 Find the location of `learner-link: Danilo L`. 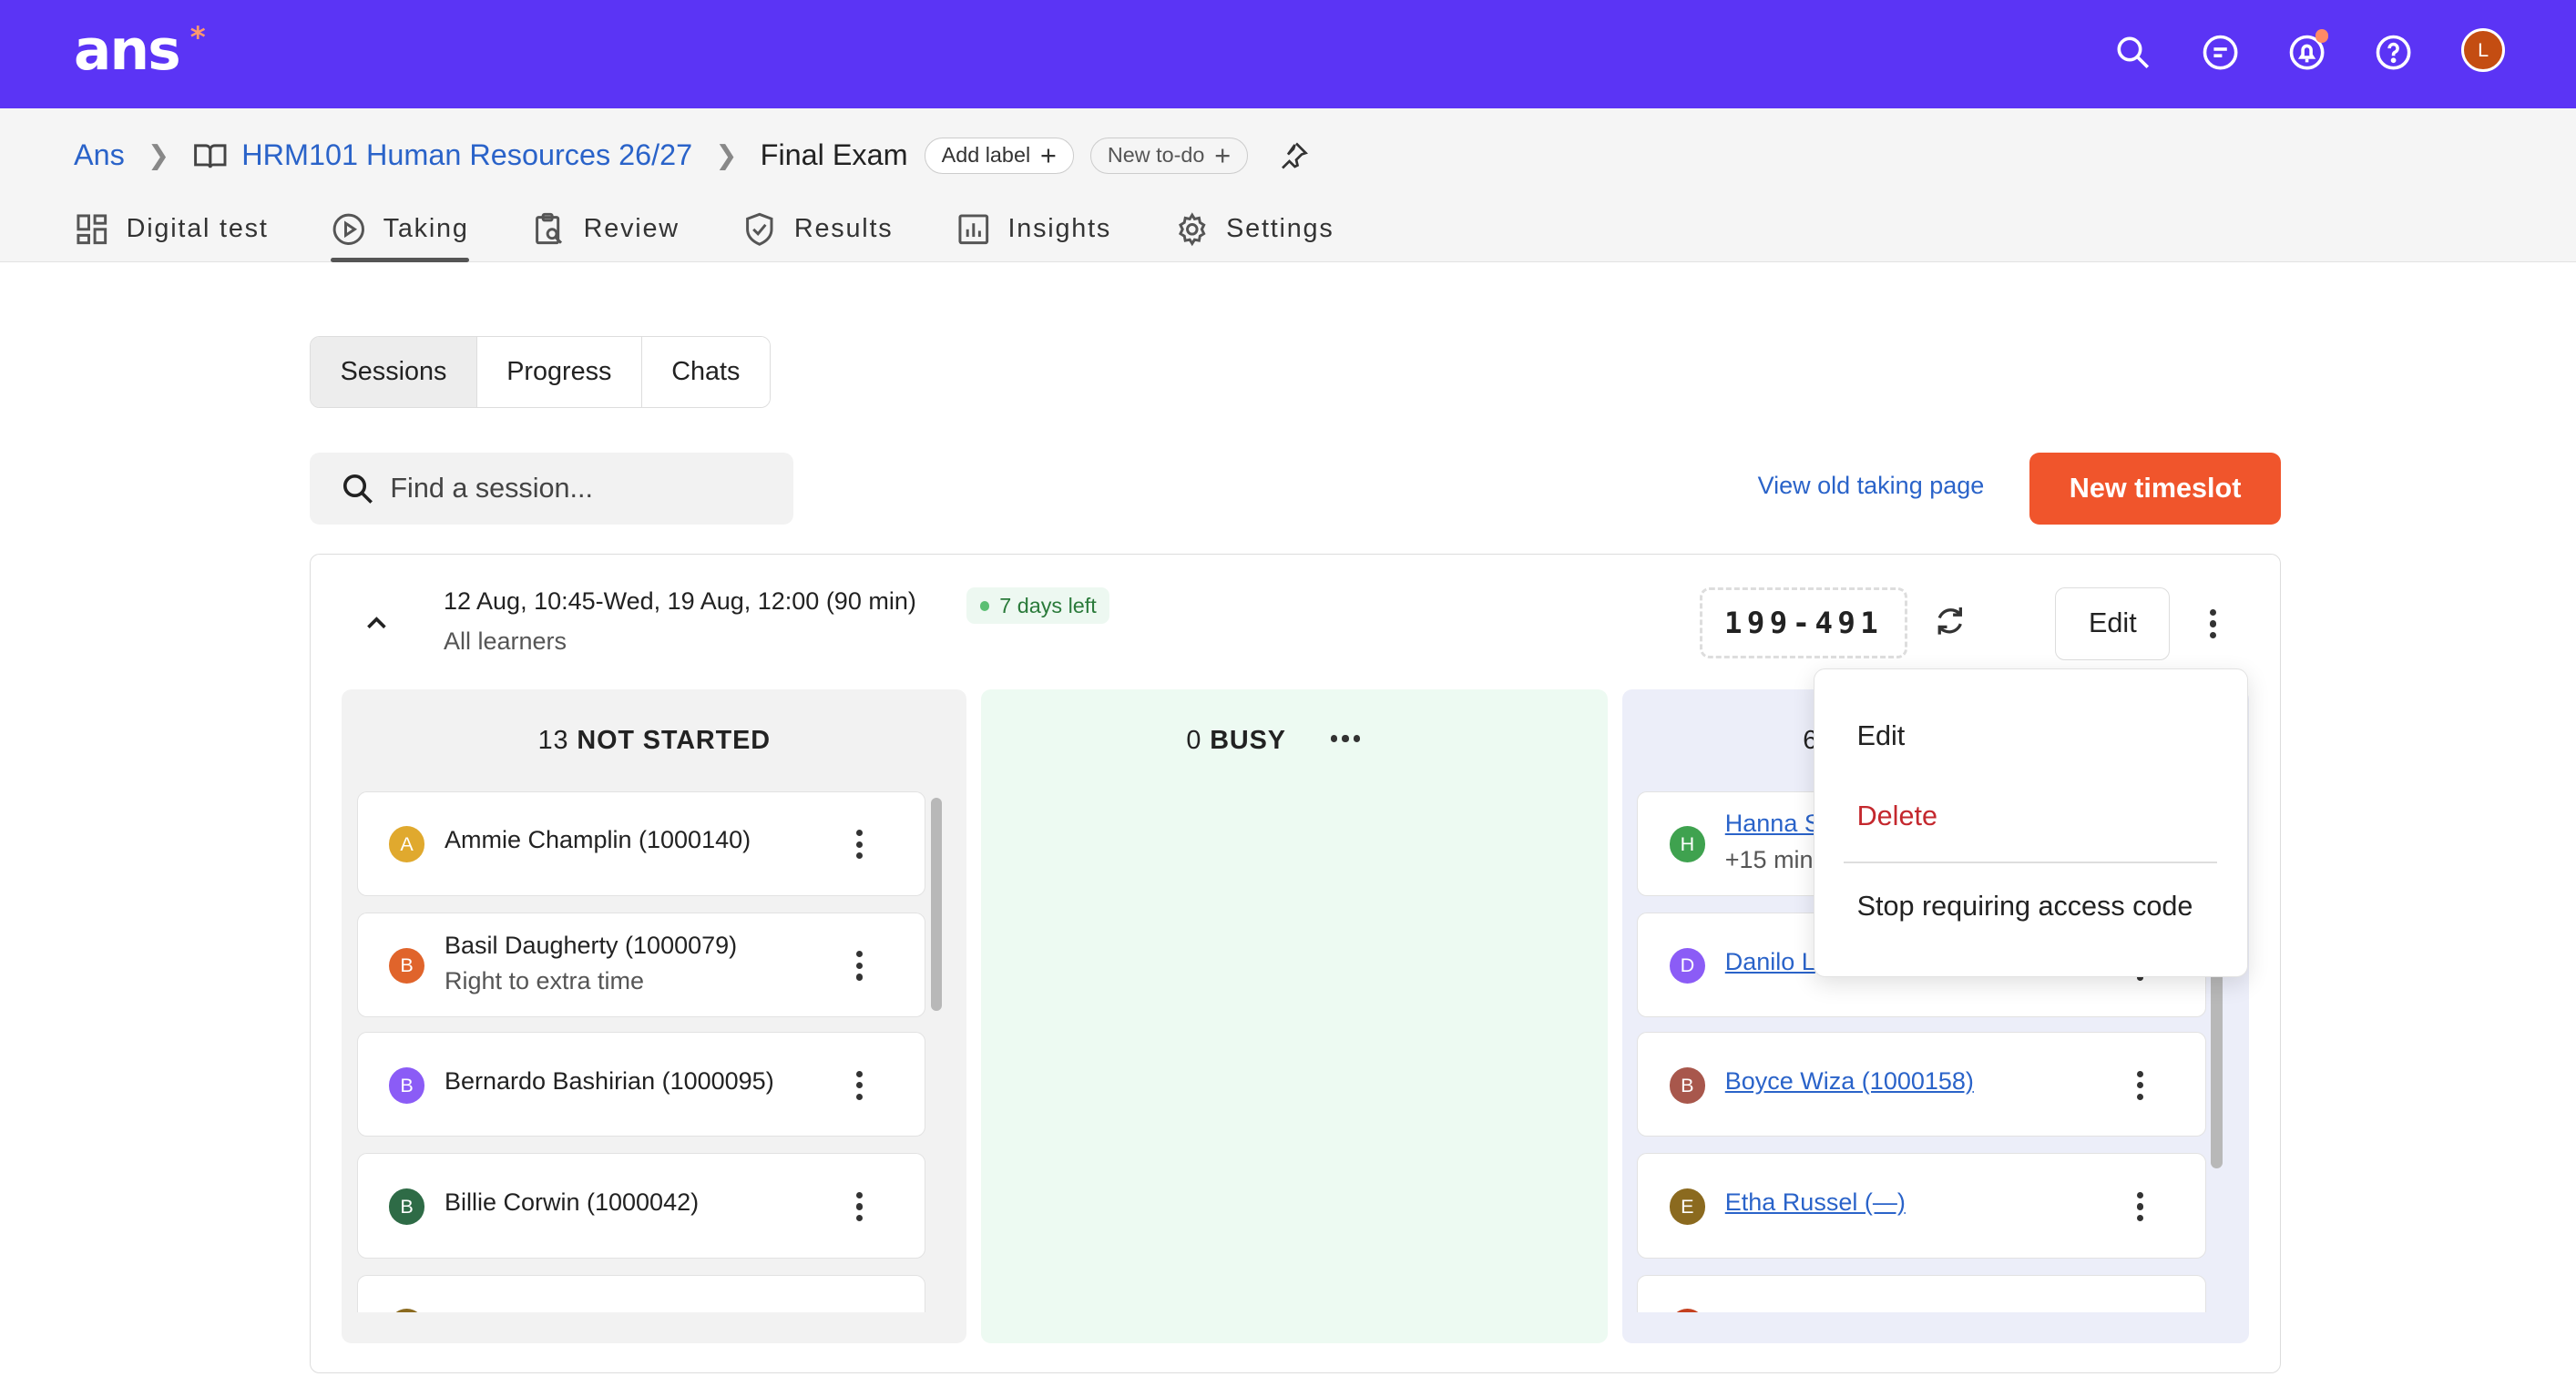

learner-link: Danilo L is located at coordinates (1770, 962).